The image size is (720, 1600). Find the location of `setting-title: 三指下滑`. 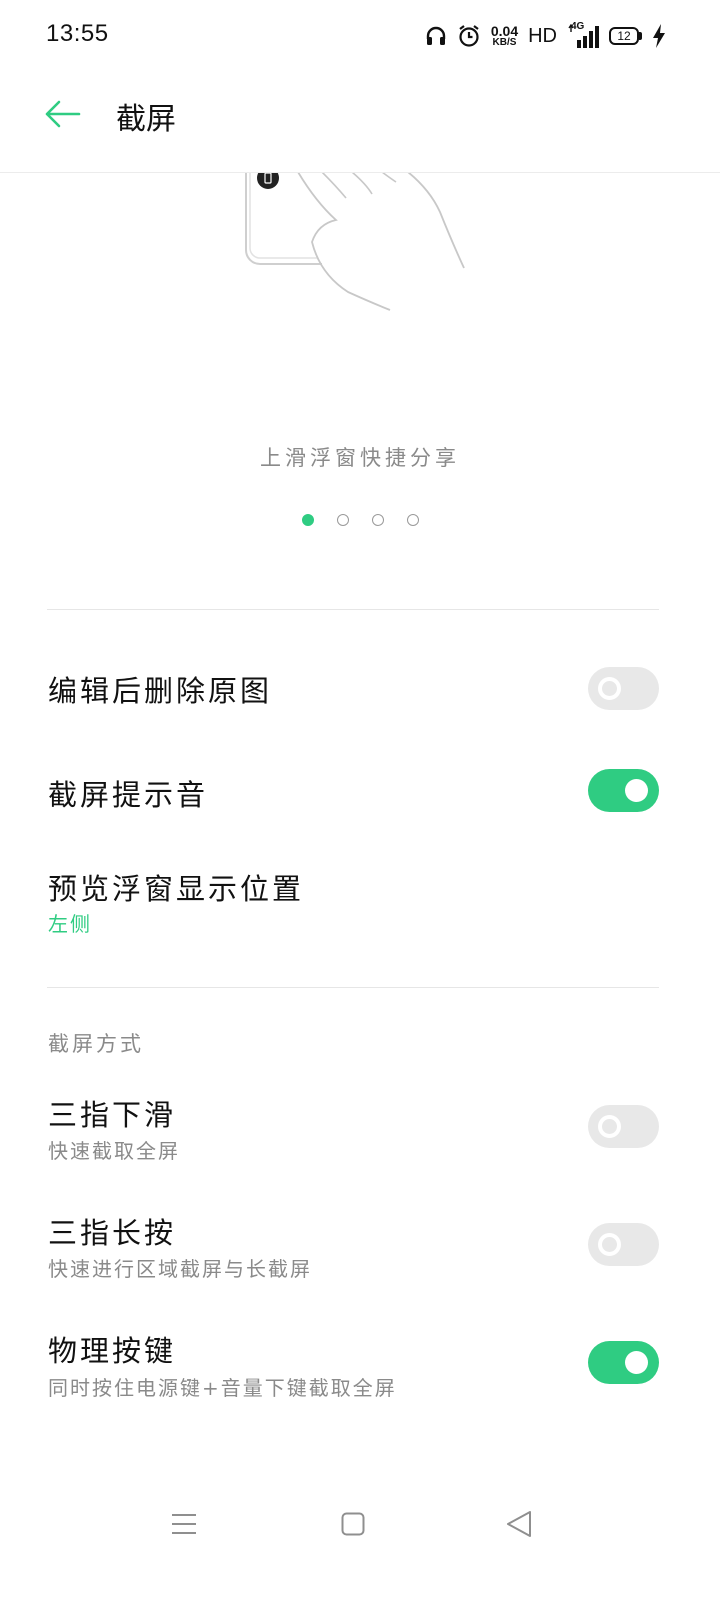

setting-title: 三指下滑 is located at coordinates (112, 1115).